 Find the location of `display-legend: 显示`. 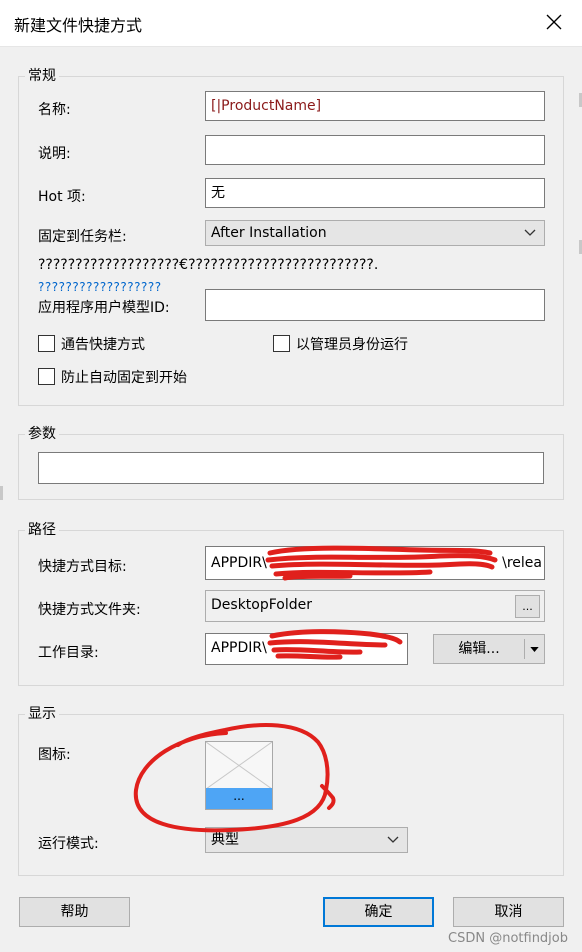

display-legend: 显示 is located at coordinates (42, 713).